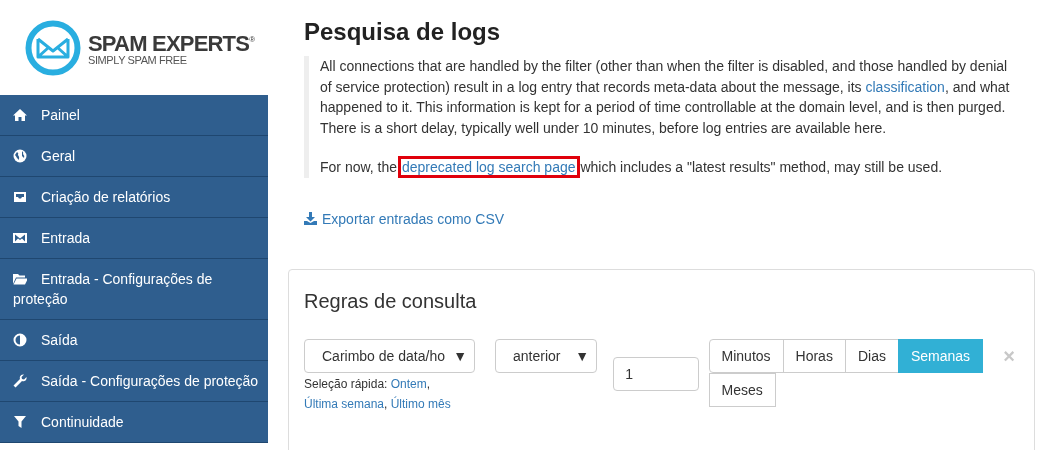 This screenshot has height=450, width=1056. Describe the element at coordinates (814, 355) in the screenshot. I see `unit-toggle-button: Horas` at that location.